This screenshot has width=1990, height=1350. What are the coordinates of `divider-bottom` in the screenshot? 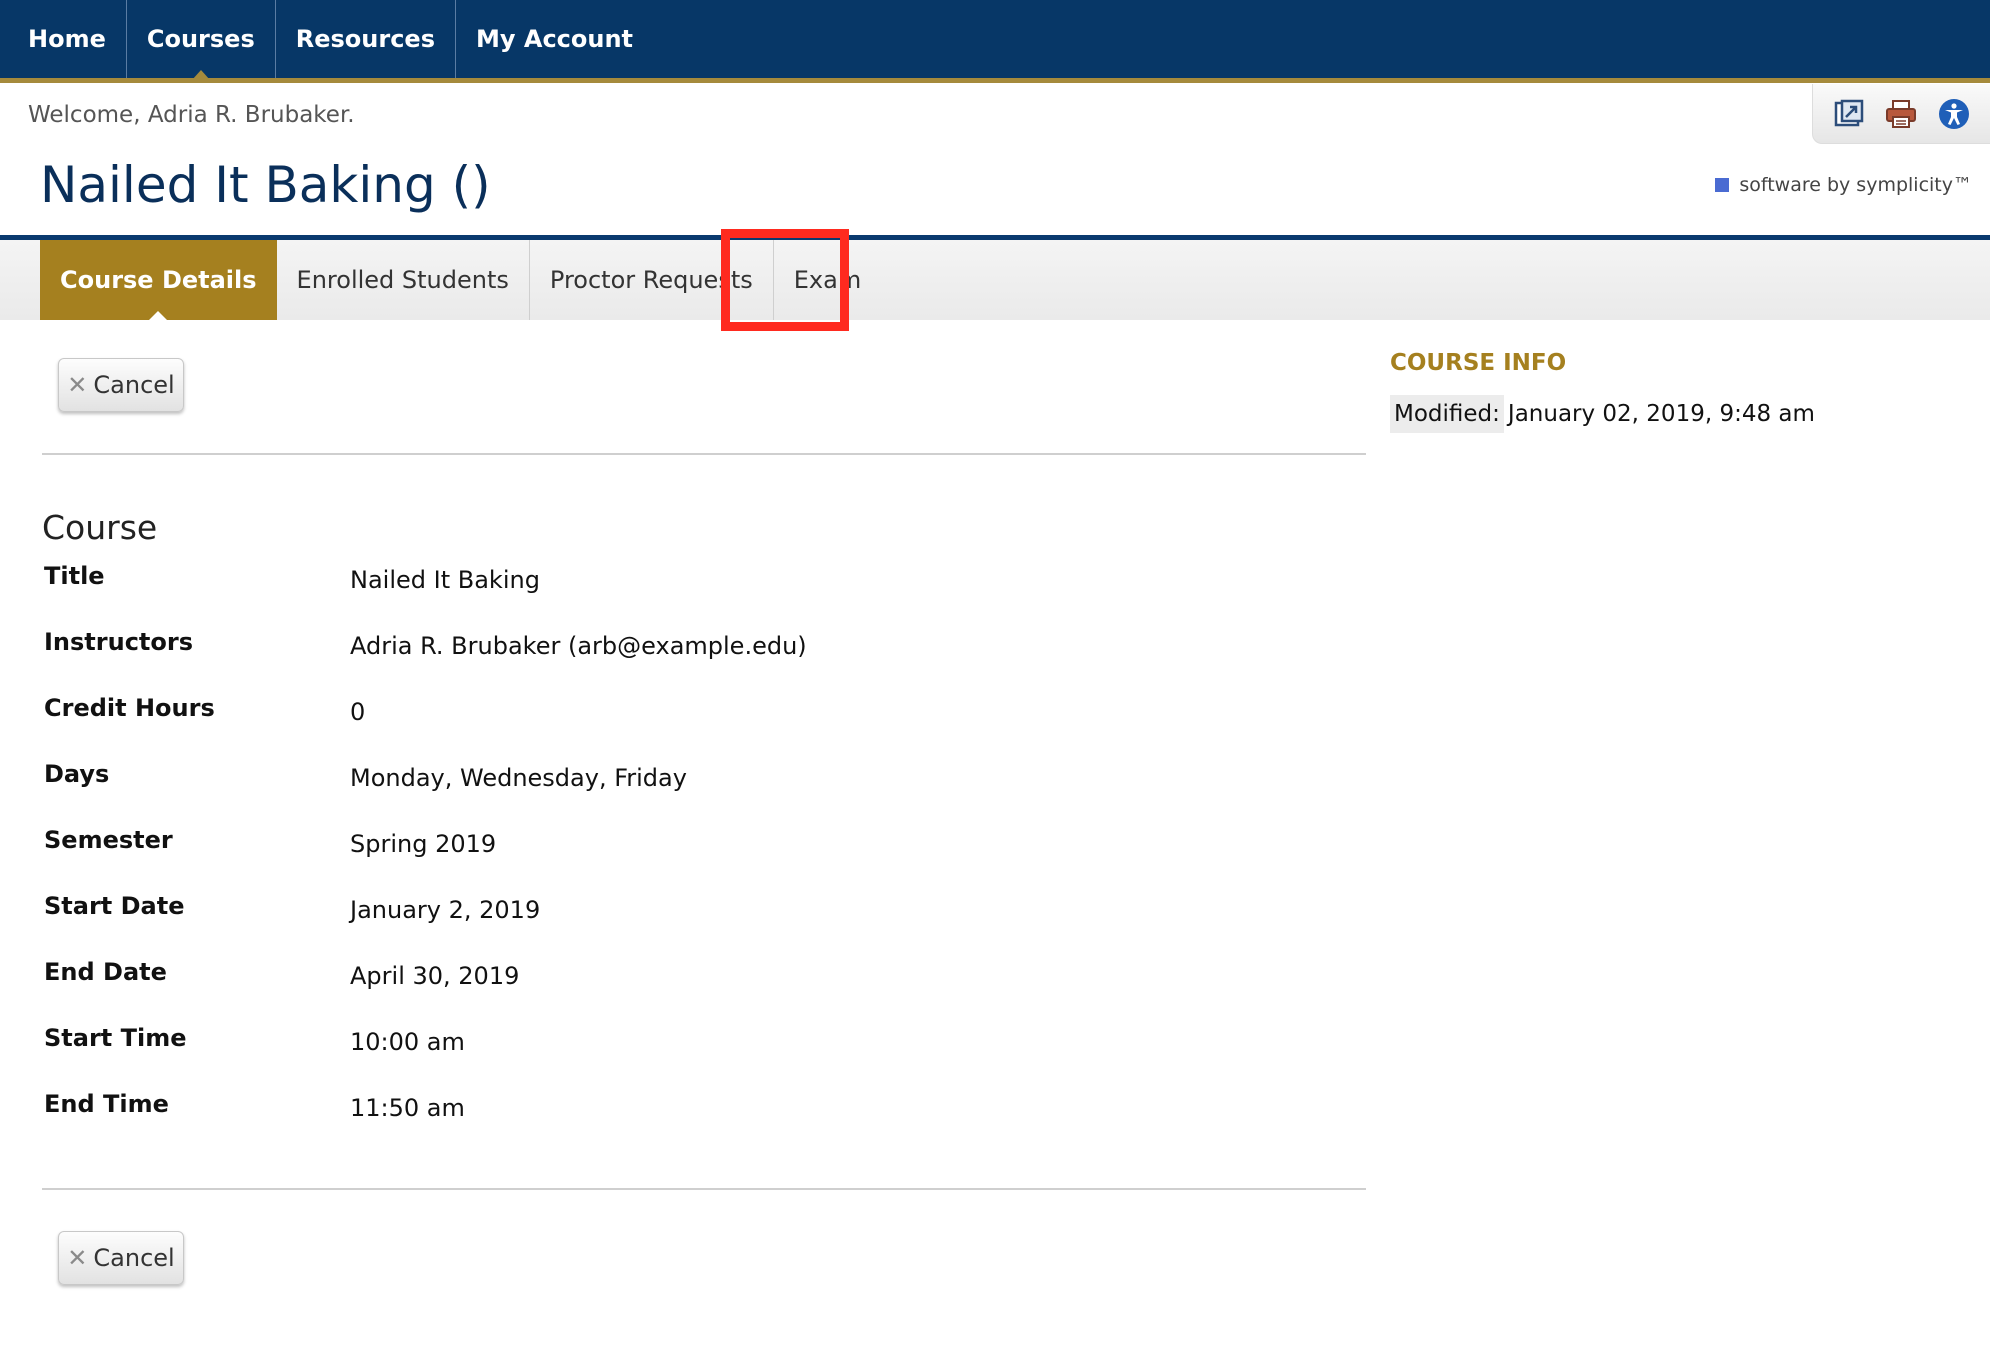 It's located at (704, 1189).